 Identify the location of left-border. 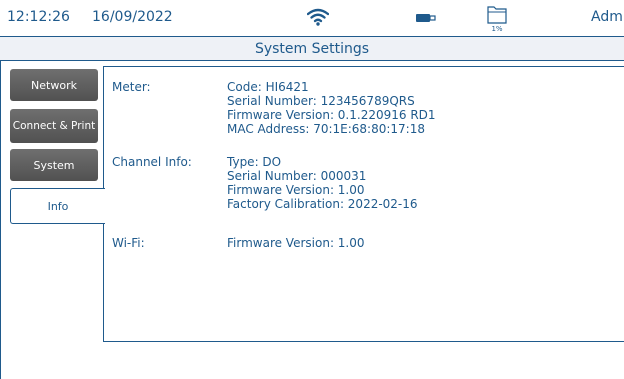
(0, 219).